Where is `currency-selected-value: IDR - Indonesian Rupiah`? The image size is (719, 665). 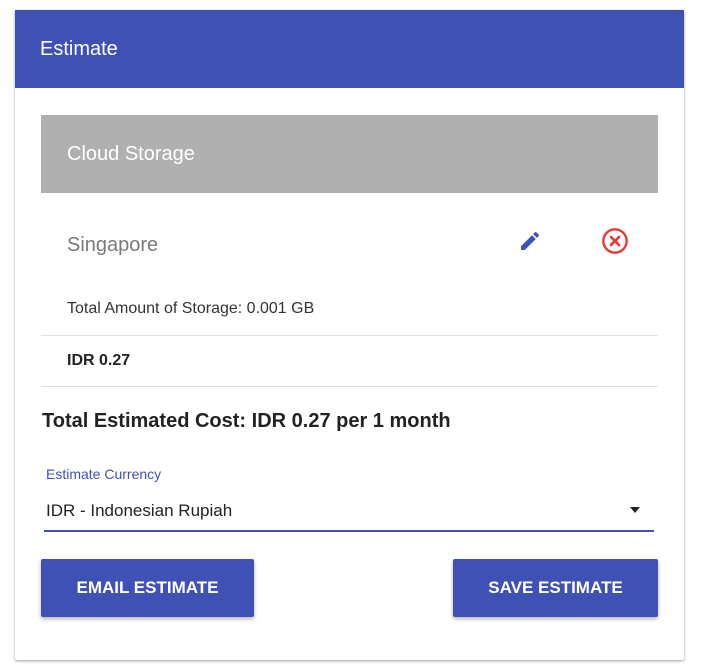 currency-selected-value: IDR - Indonesian Rupiah is located at coordinates (139, 510).